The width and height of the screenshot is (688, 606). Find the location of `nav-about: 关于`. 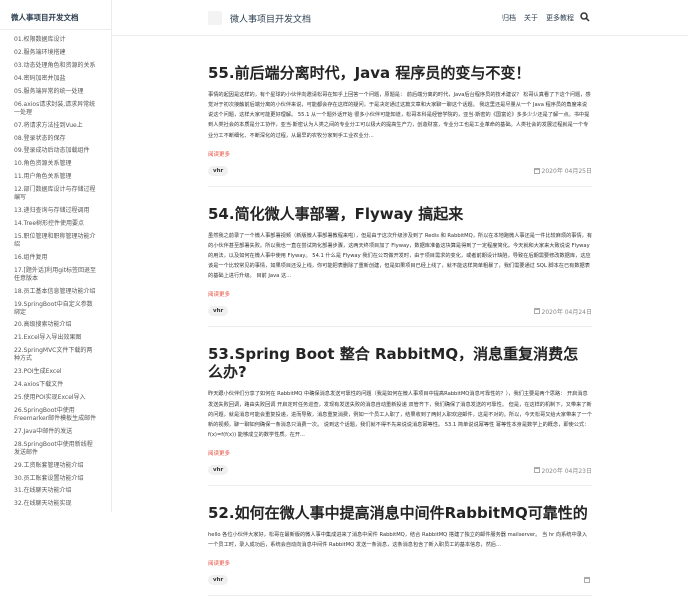

nav-about: 关于 is located at coordinates (531, 18).